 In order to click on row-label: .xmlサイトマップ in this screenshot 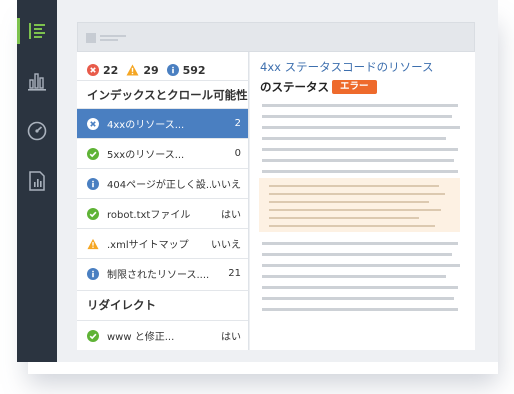, I will do `click(148, 245)`.